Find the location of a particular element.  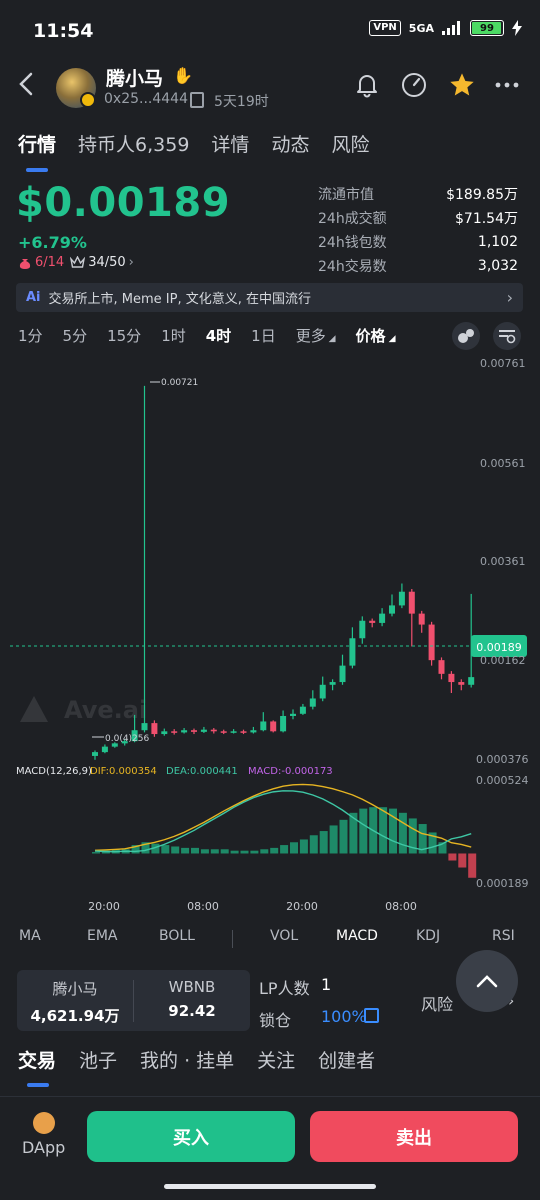

tf-5m: 5分 is located at coordinates (75, 335).